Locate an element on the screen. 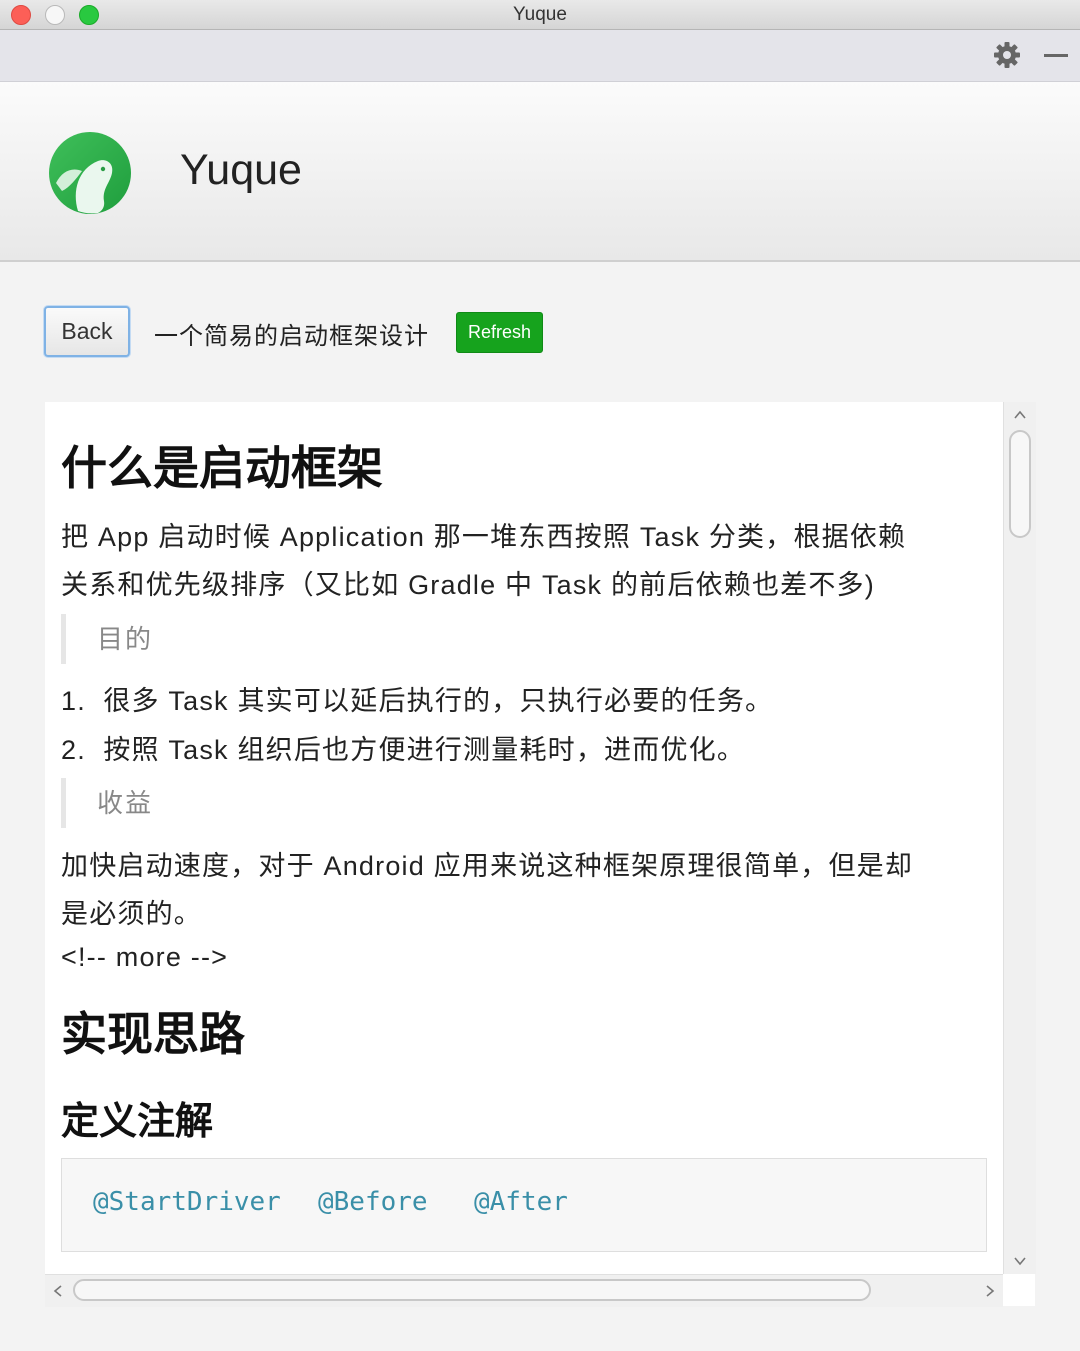  back-button: Back is located at coordinates (87, 331).